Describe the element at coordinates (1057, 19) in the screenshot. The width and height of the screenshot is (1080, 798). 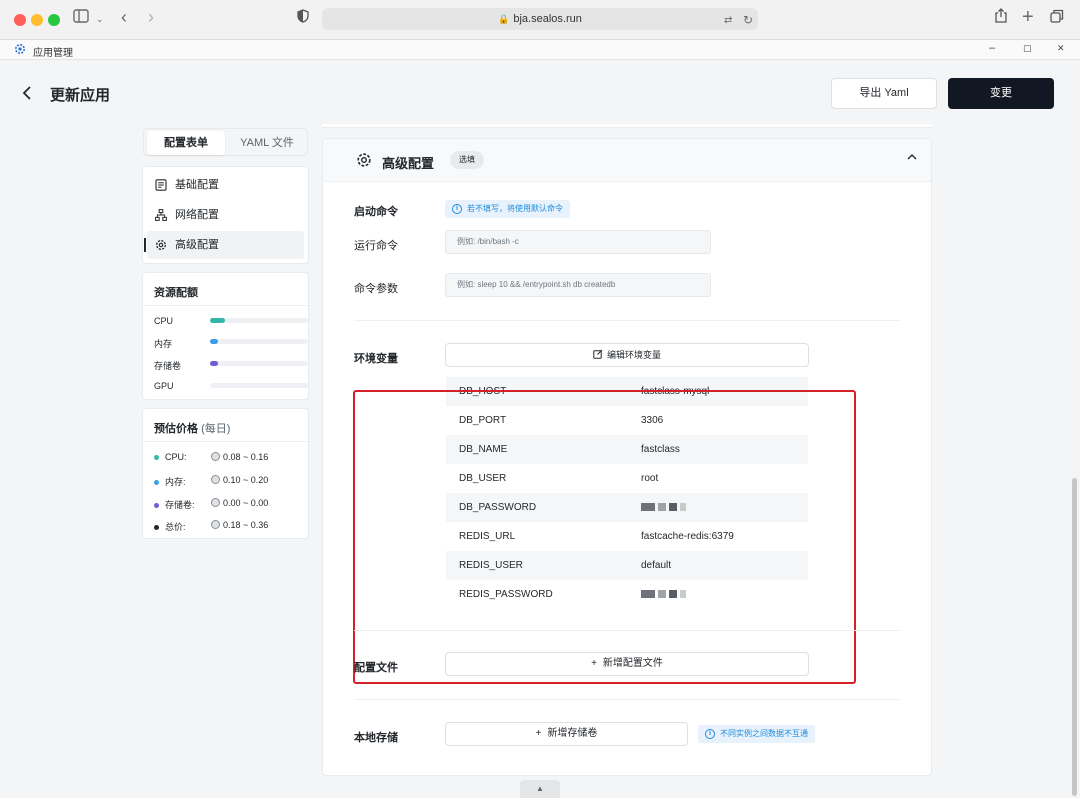
I see `tab-overview-icon` at that location.